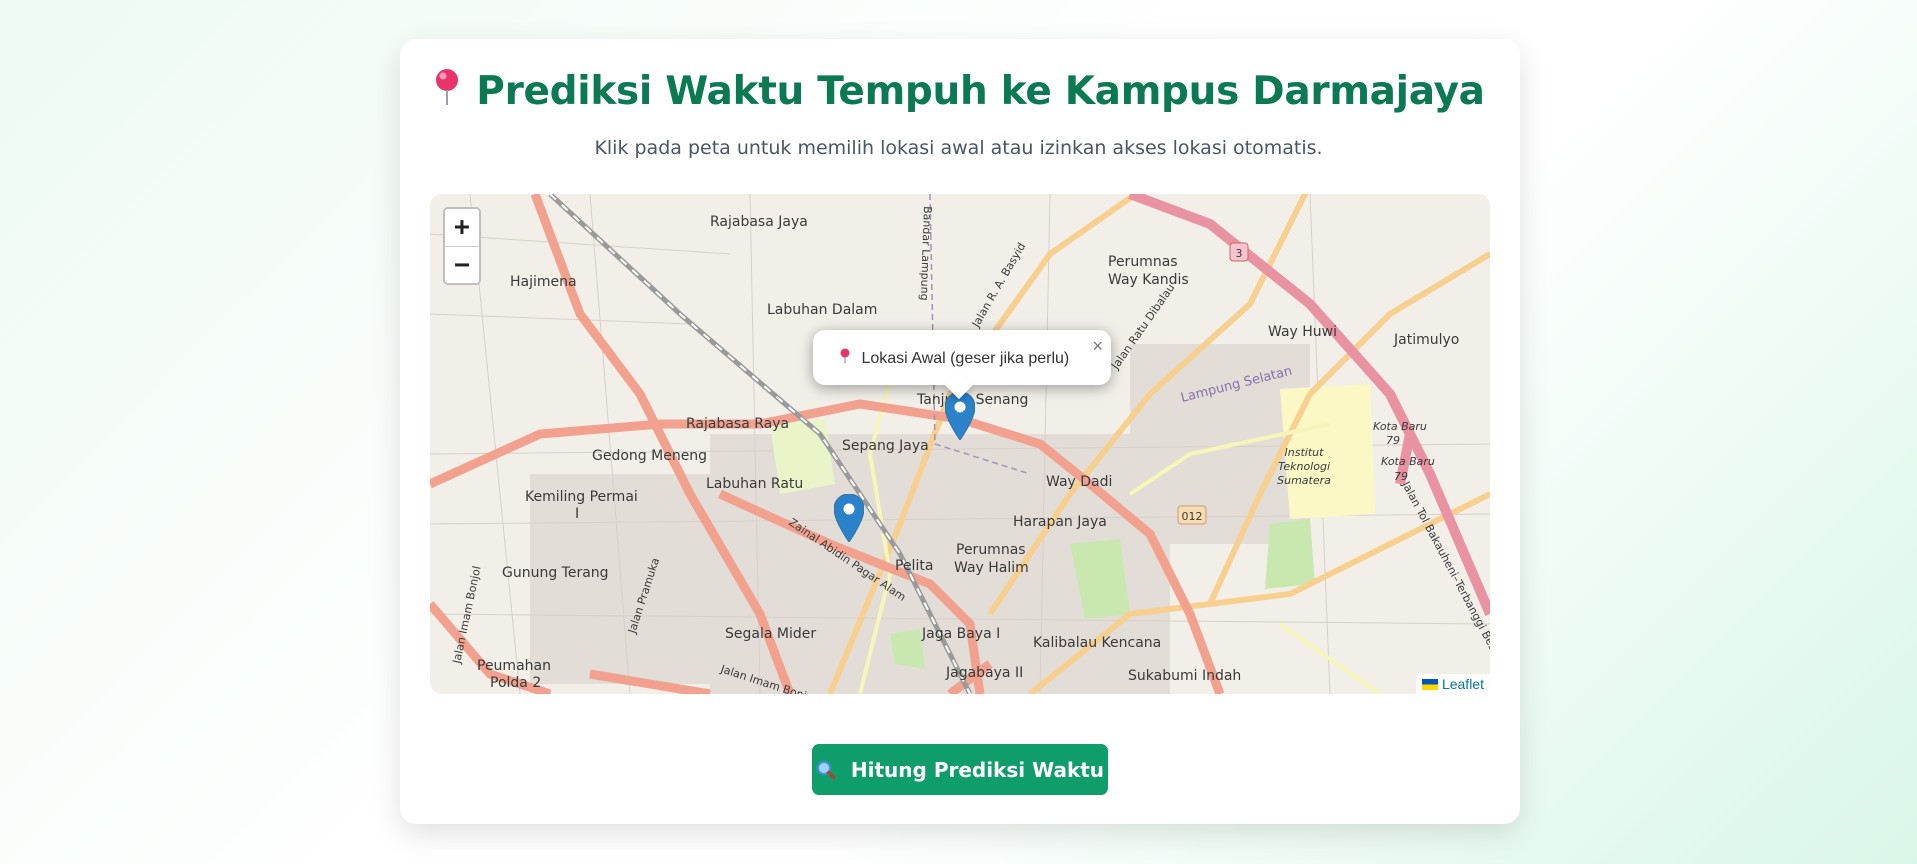  Describe the element at coordinates (1393, 440) in the screenshot. I see `map-label: 79` at that location.